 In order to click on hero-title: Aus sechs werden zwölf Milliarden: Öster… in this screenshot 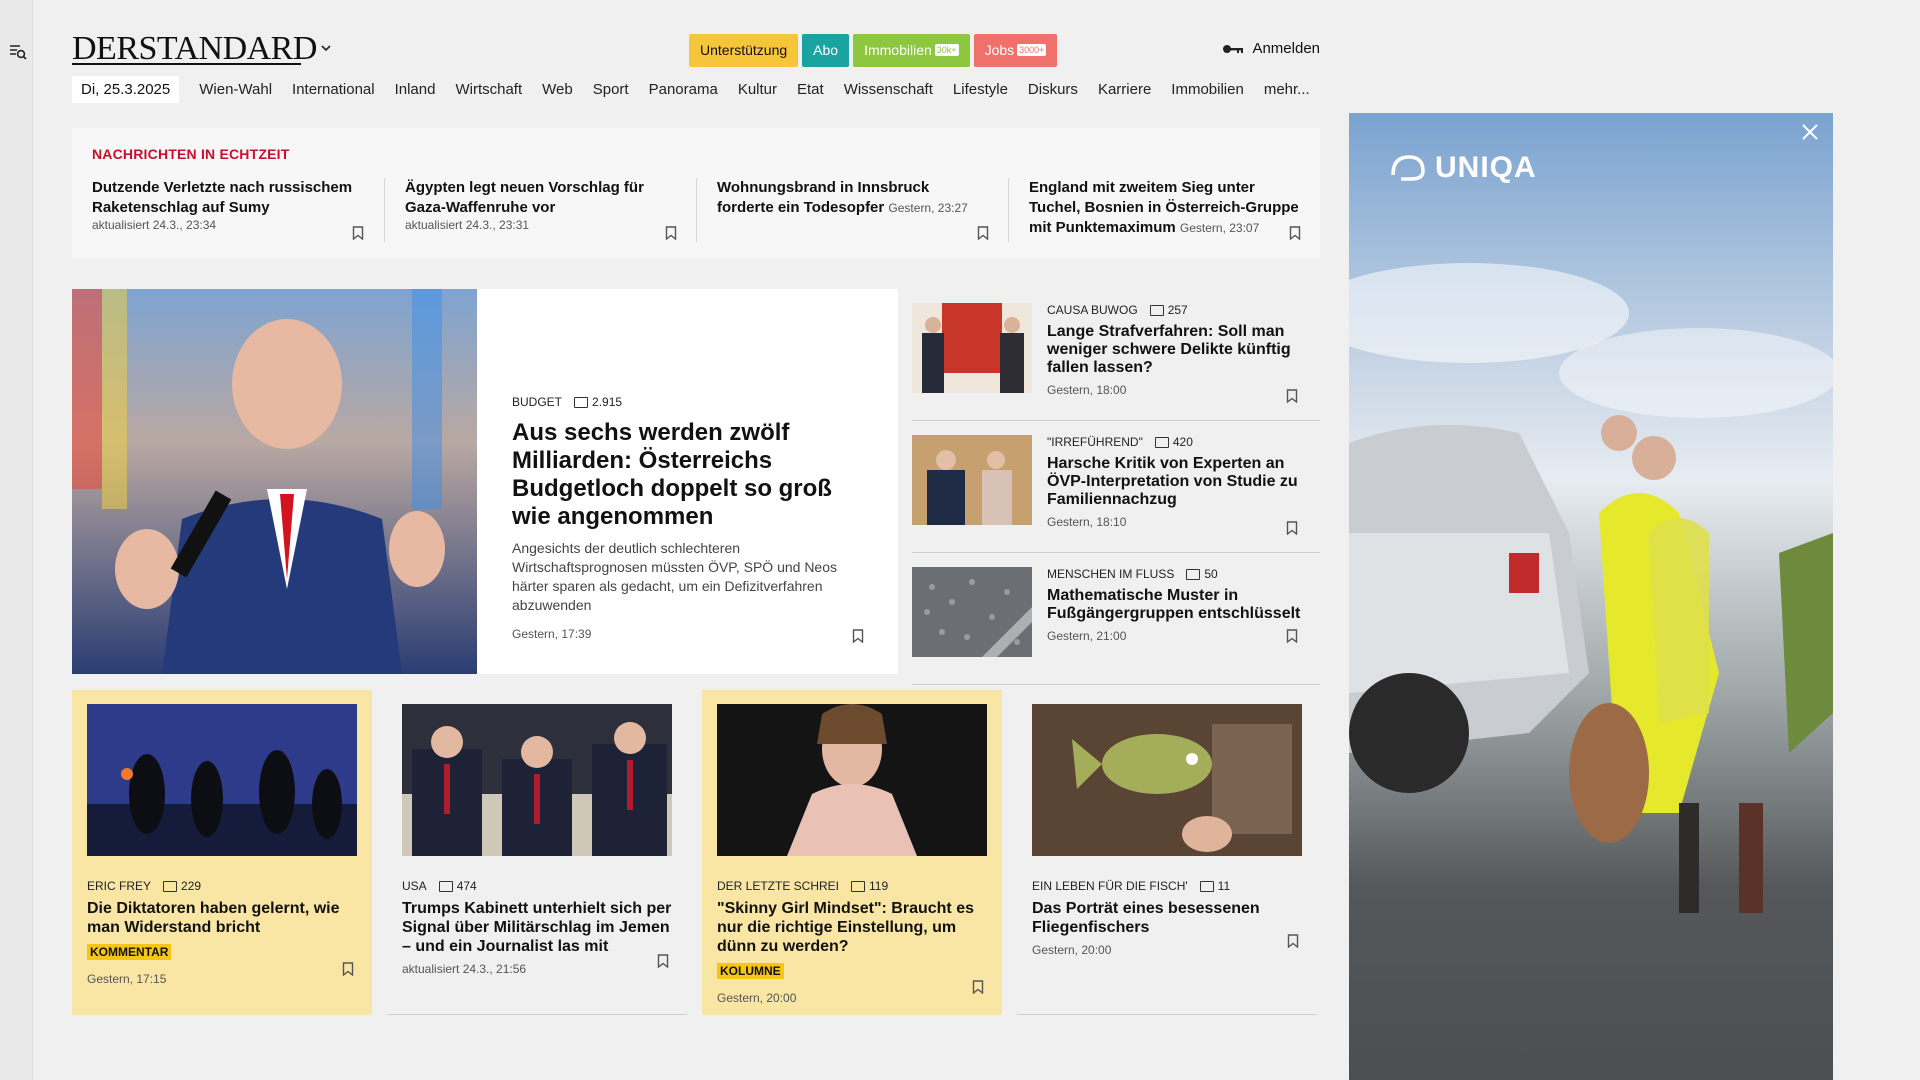, I will do `click(692, 475)`.